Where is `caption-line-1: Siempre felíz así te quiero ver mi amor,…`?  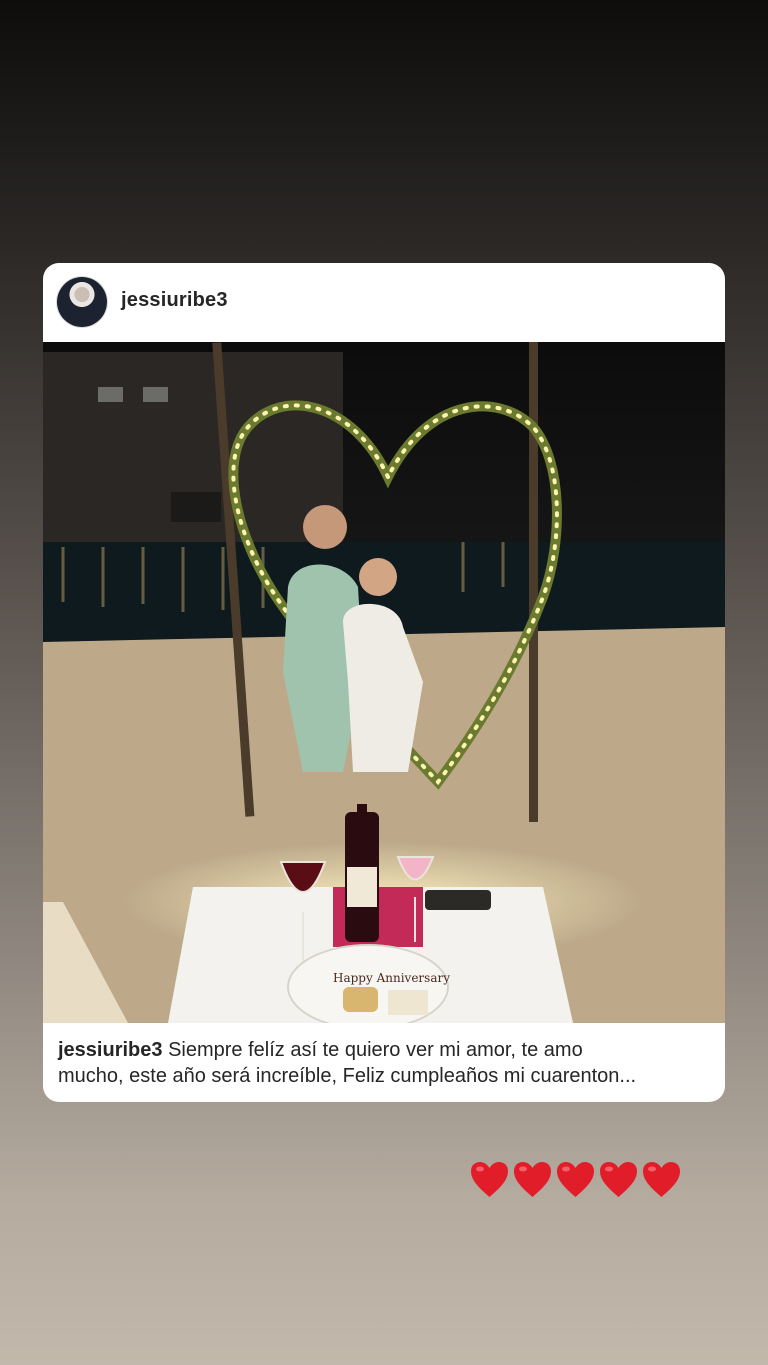
caption-line-1: Siempre felíz así te quiero ver mi amor,… is located at coordinates (375, 1050).